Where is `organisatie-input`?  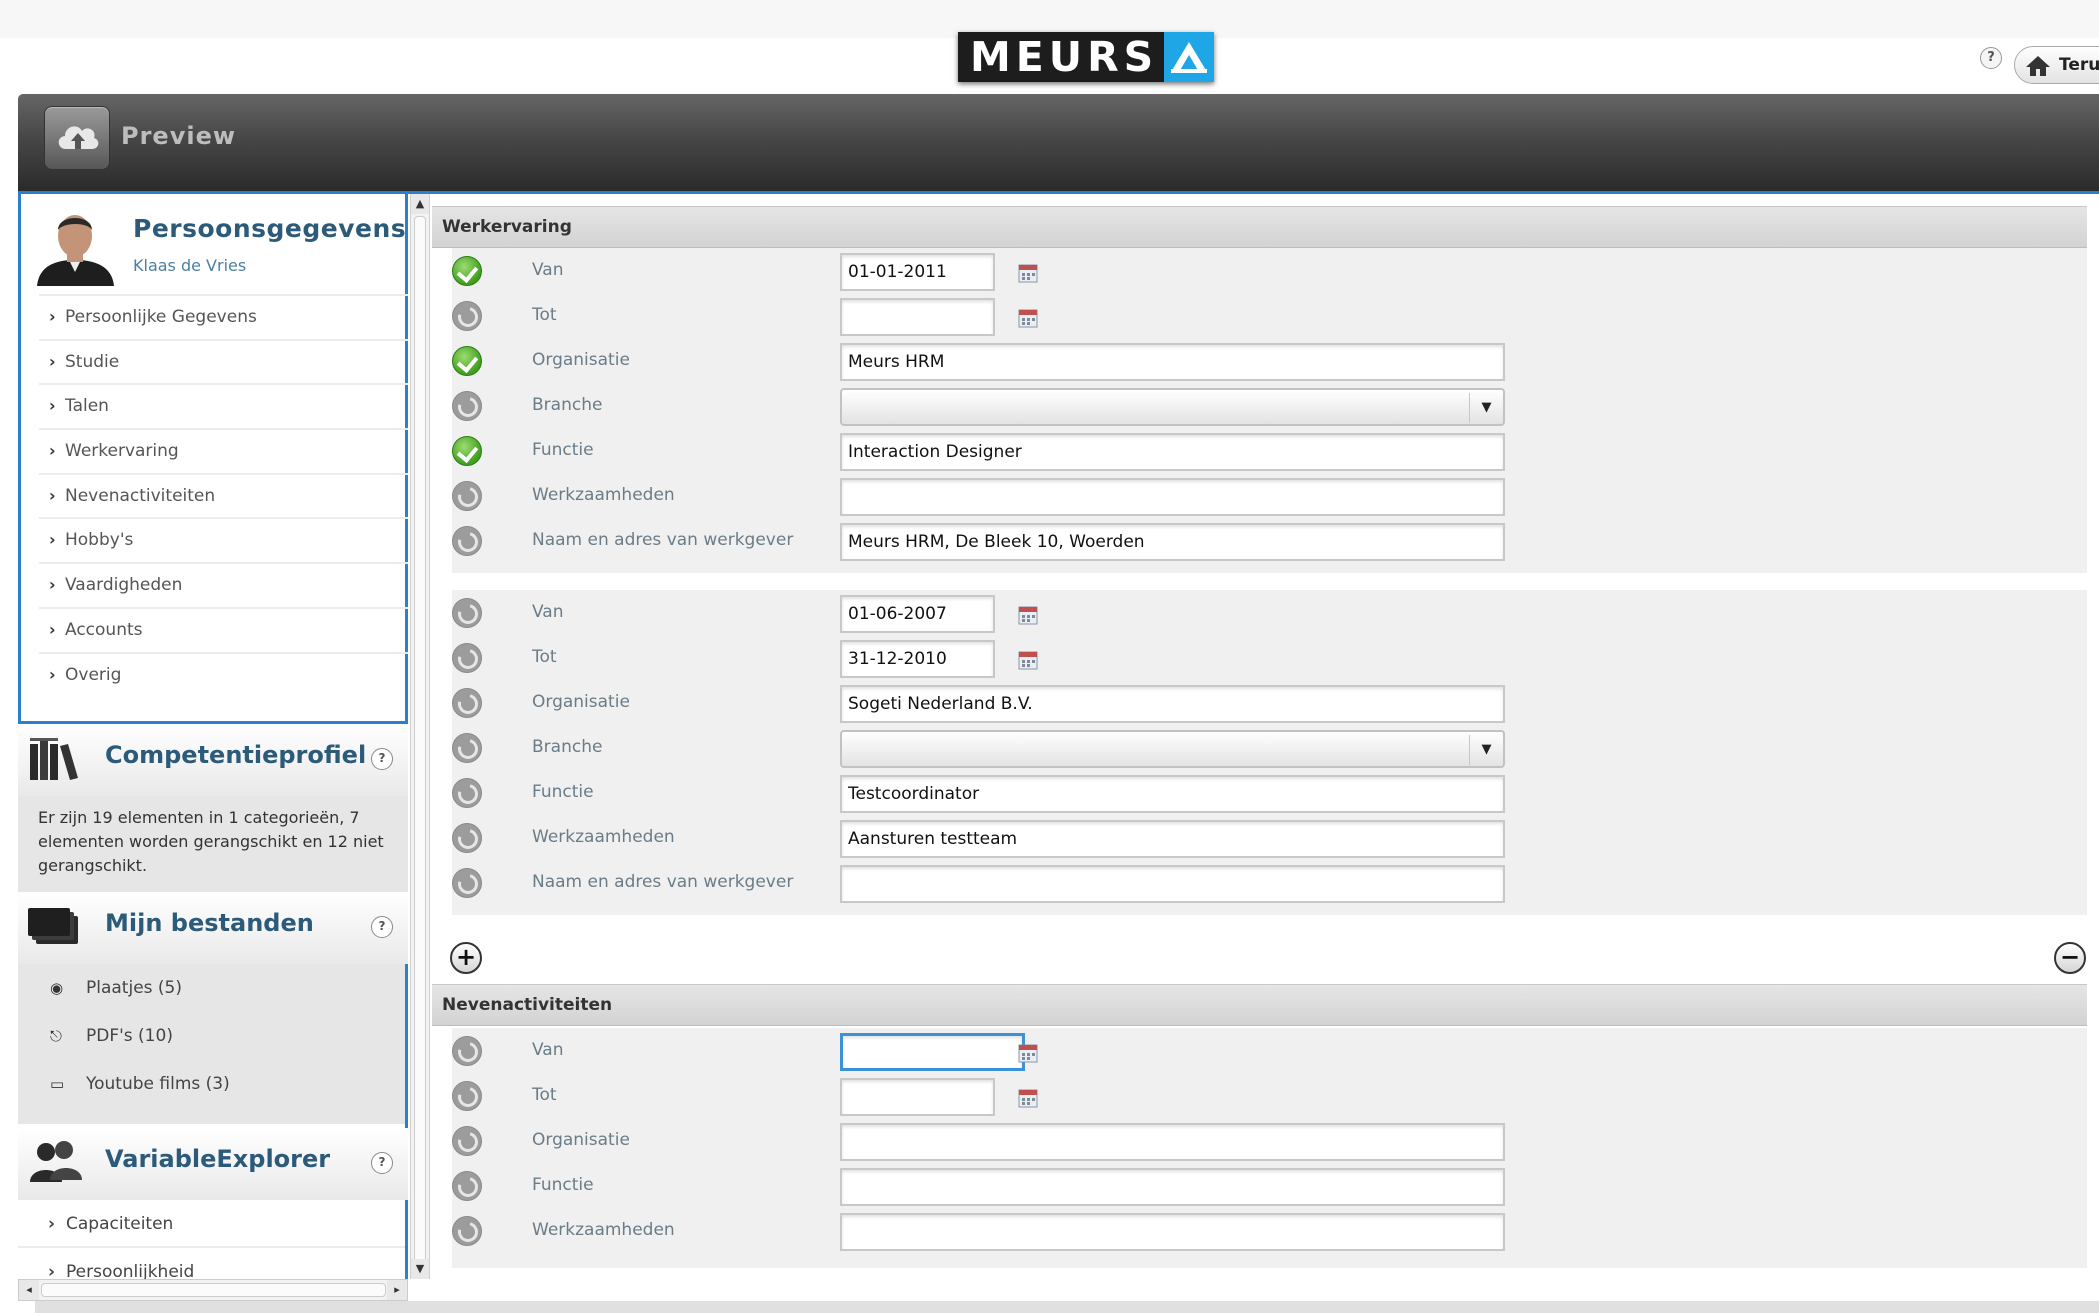 organisatie-input is located at coordinates (1172, 1142).